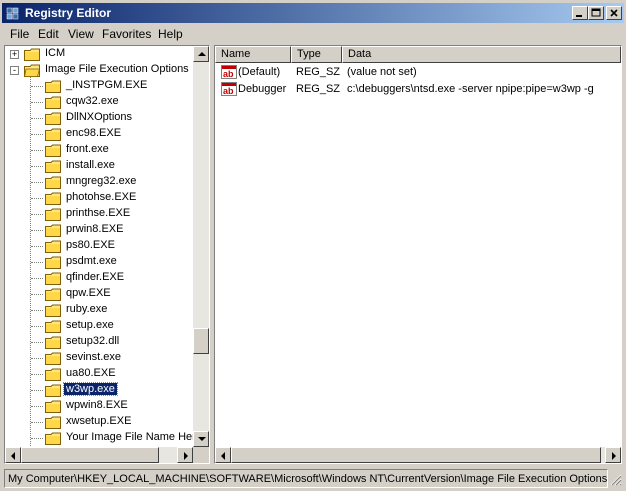 The height and width of the screenshot is (491, 626). Describe the element at coordinates (99, 358) in the screenshot. I see `tree-node-sevinst-exe: sevinst.exe` at that location.